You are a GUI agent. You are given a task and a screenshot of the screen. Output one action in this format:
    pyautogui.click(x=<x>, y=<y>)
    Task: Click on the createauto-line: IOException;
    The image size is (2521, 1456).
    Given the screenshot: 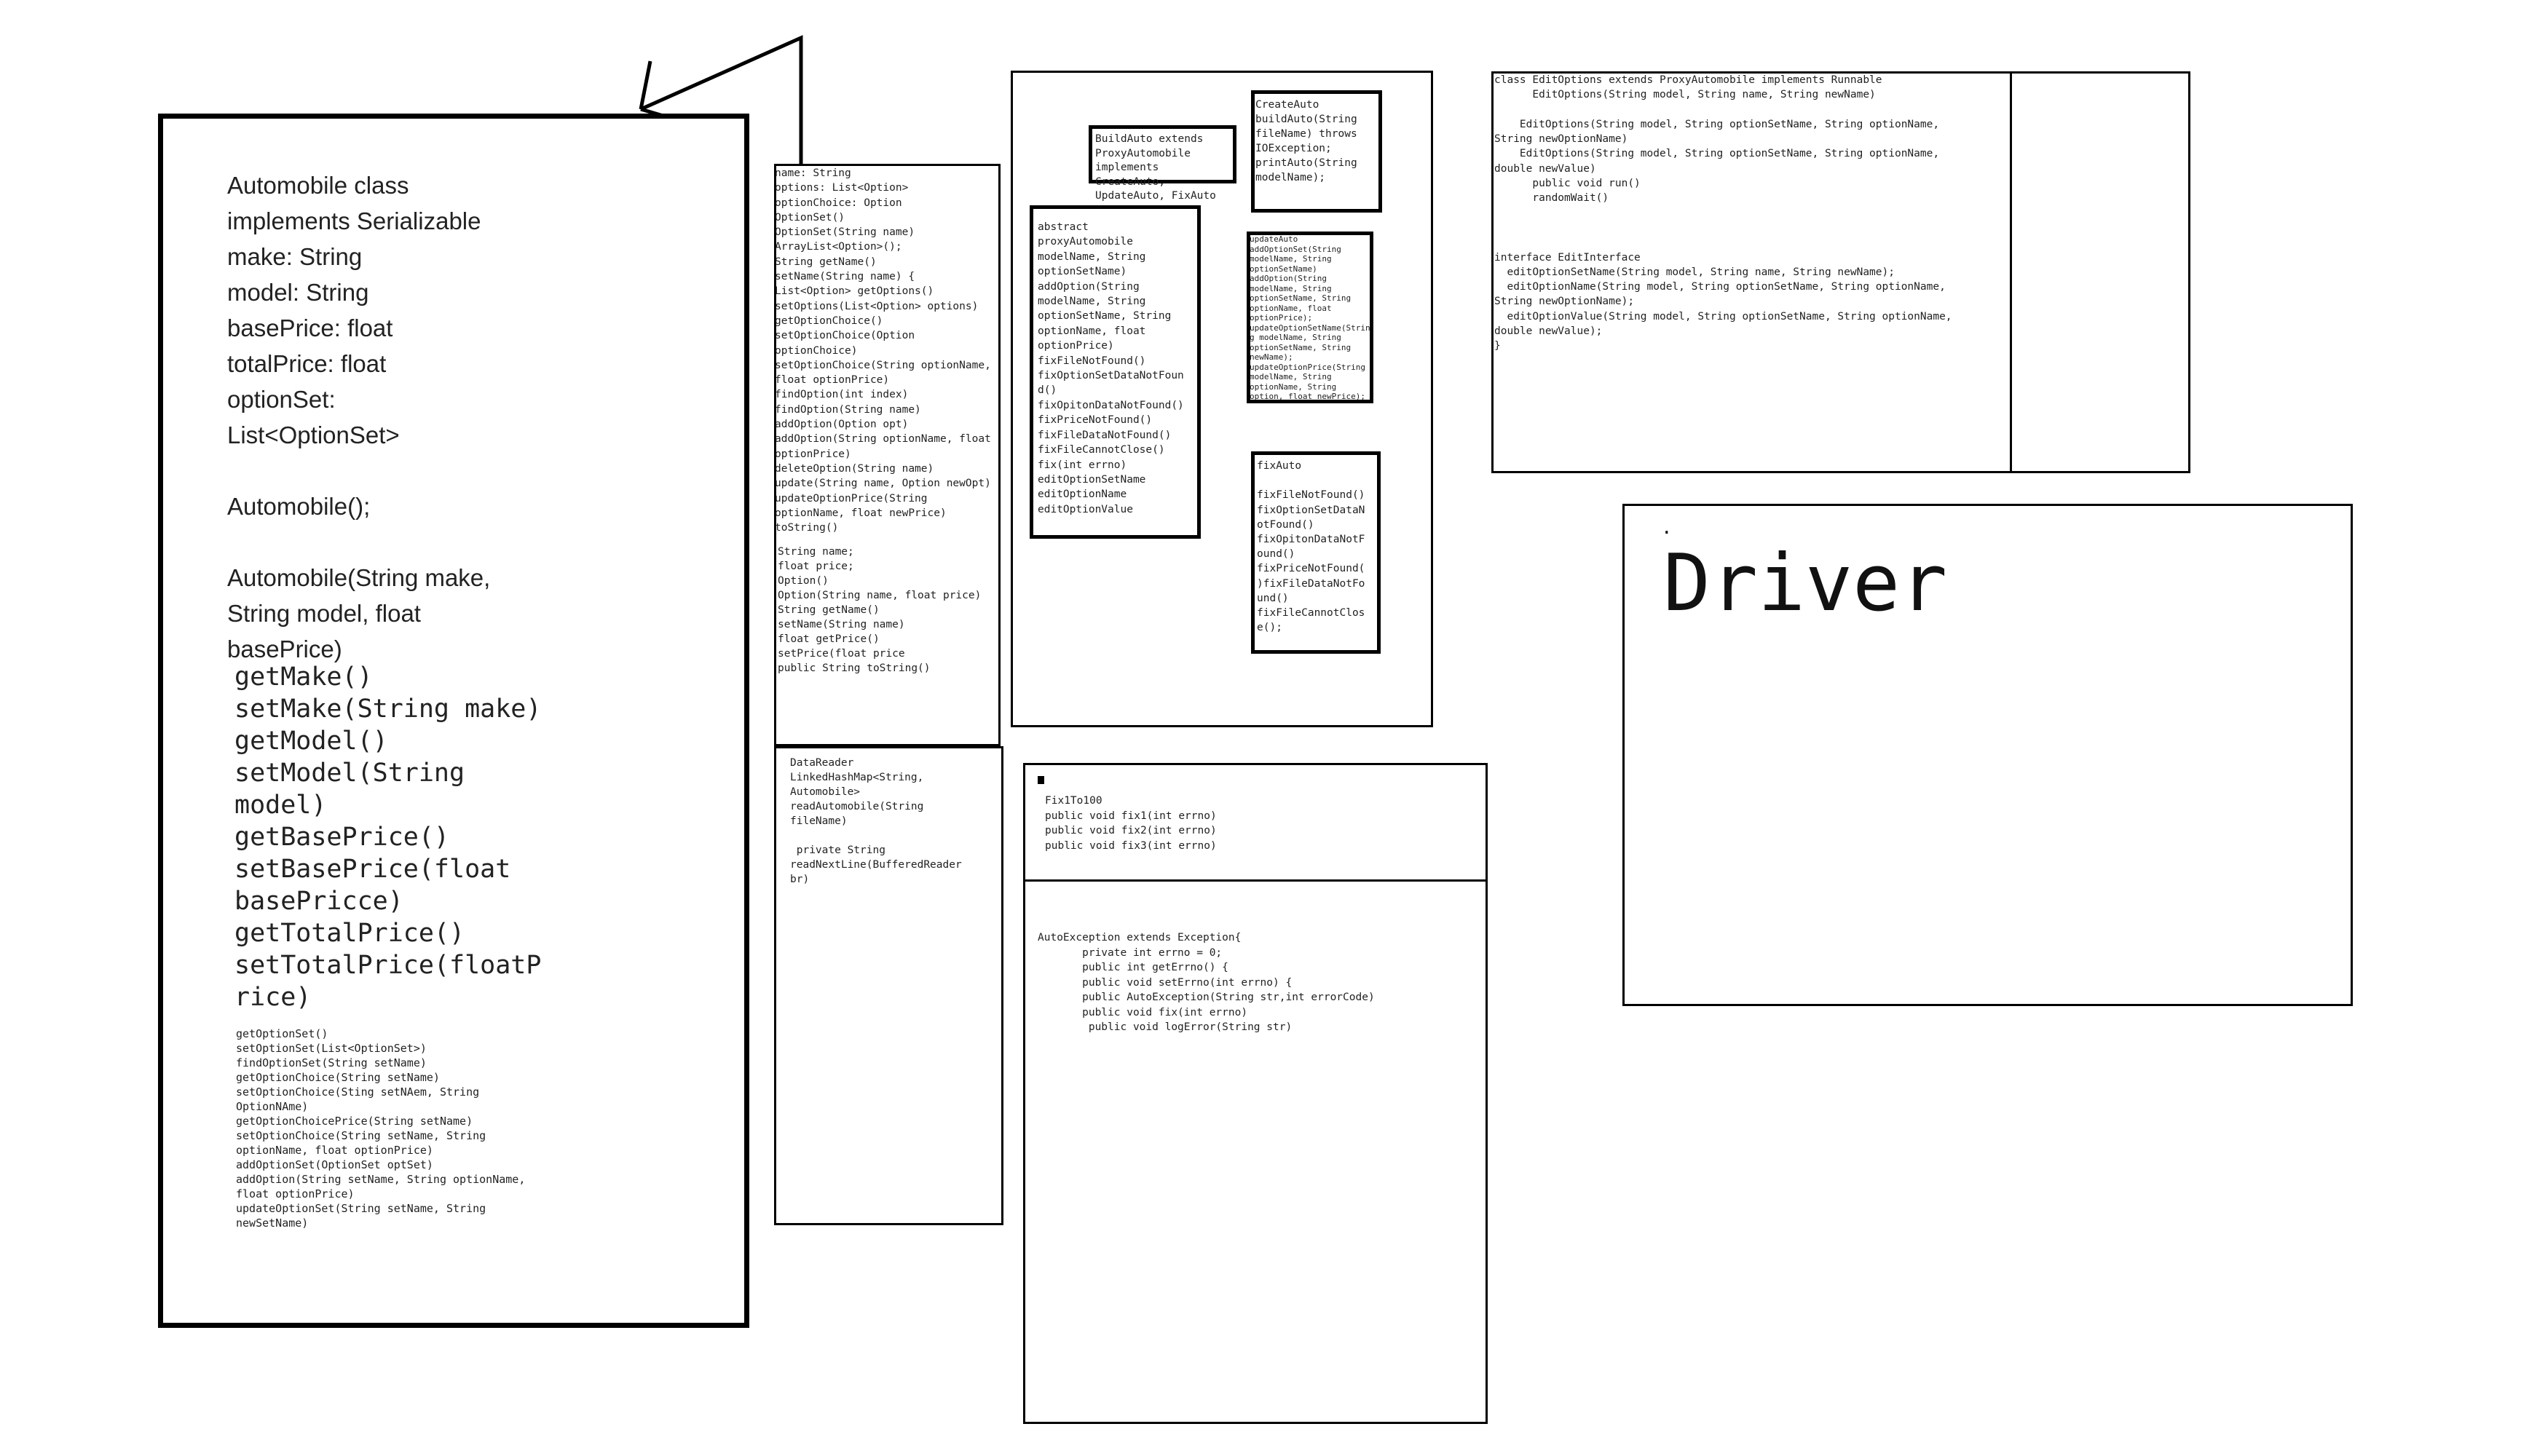 What is the action you would take?
    pyautogui.click(x=1293, y=148)
    